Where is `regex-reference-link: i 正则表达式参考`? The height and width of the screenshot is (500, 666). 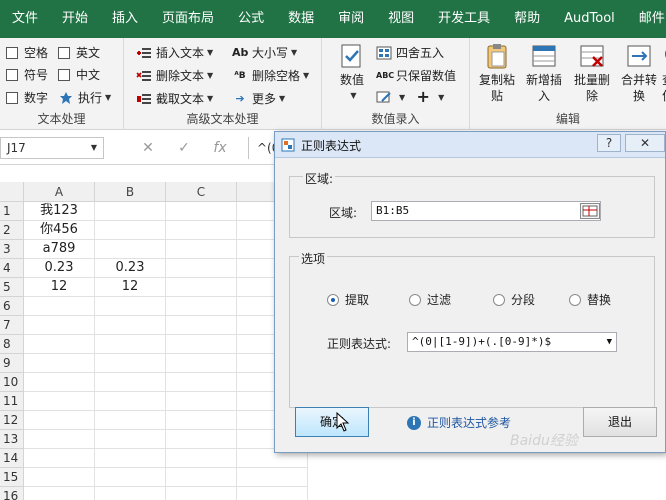
regex-reference-link: i 正则表达式参考 is located at coordinates (459, 422).